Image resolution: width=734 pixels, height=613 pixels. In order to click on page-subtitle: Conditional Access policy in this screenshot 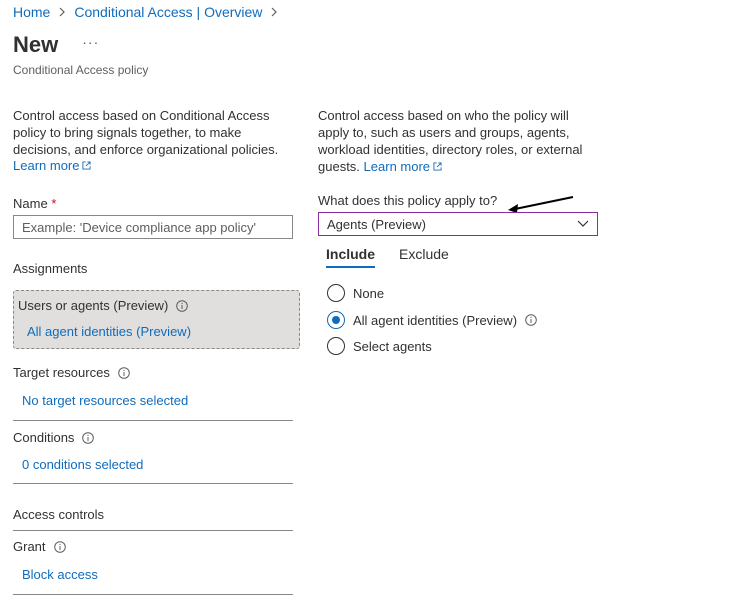, I will do `click(81, 70)`.